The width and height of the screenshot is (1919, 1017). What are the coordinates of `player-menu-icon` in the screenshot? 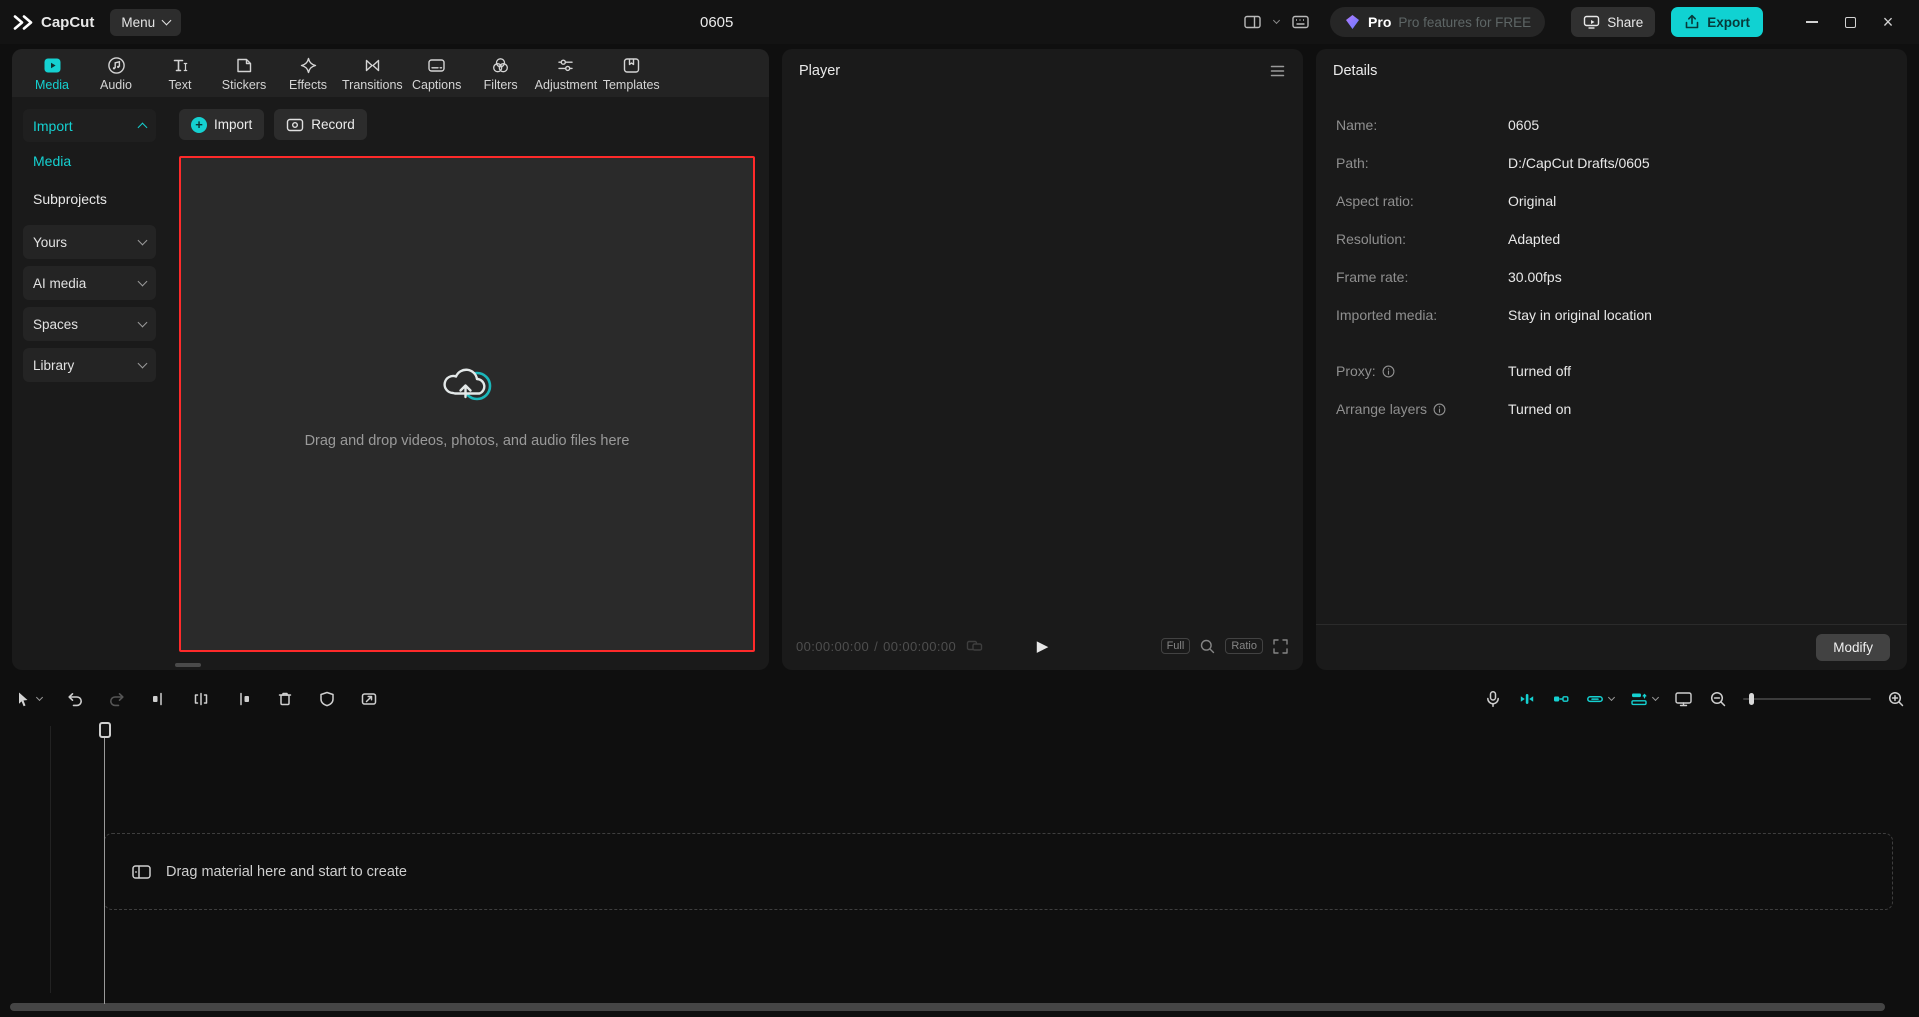 It's located at (1277, 71).